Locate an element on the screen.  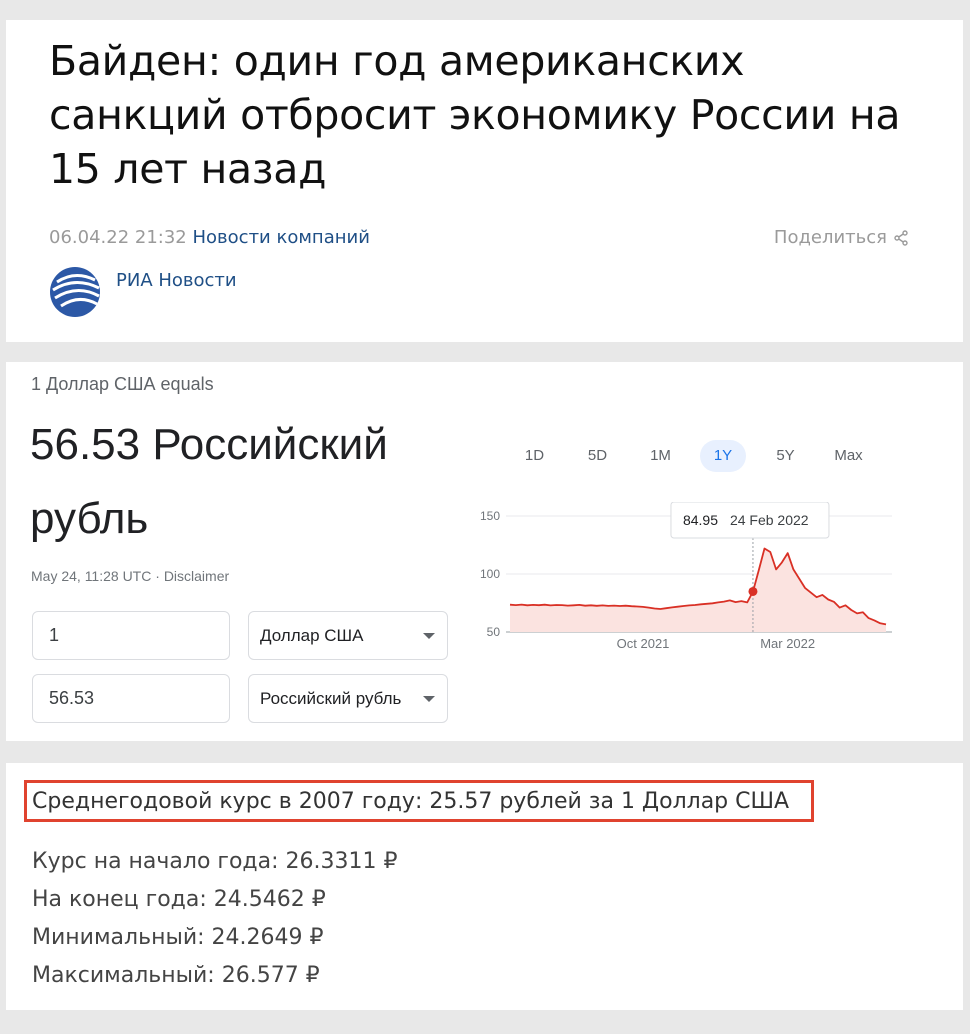
min-rate-text: Минимальный: 24.2649 ₽ is located at coordinates (178, 937).